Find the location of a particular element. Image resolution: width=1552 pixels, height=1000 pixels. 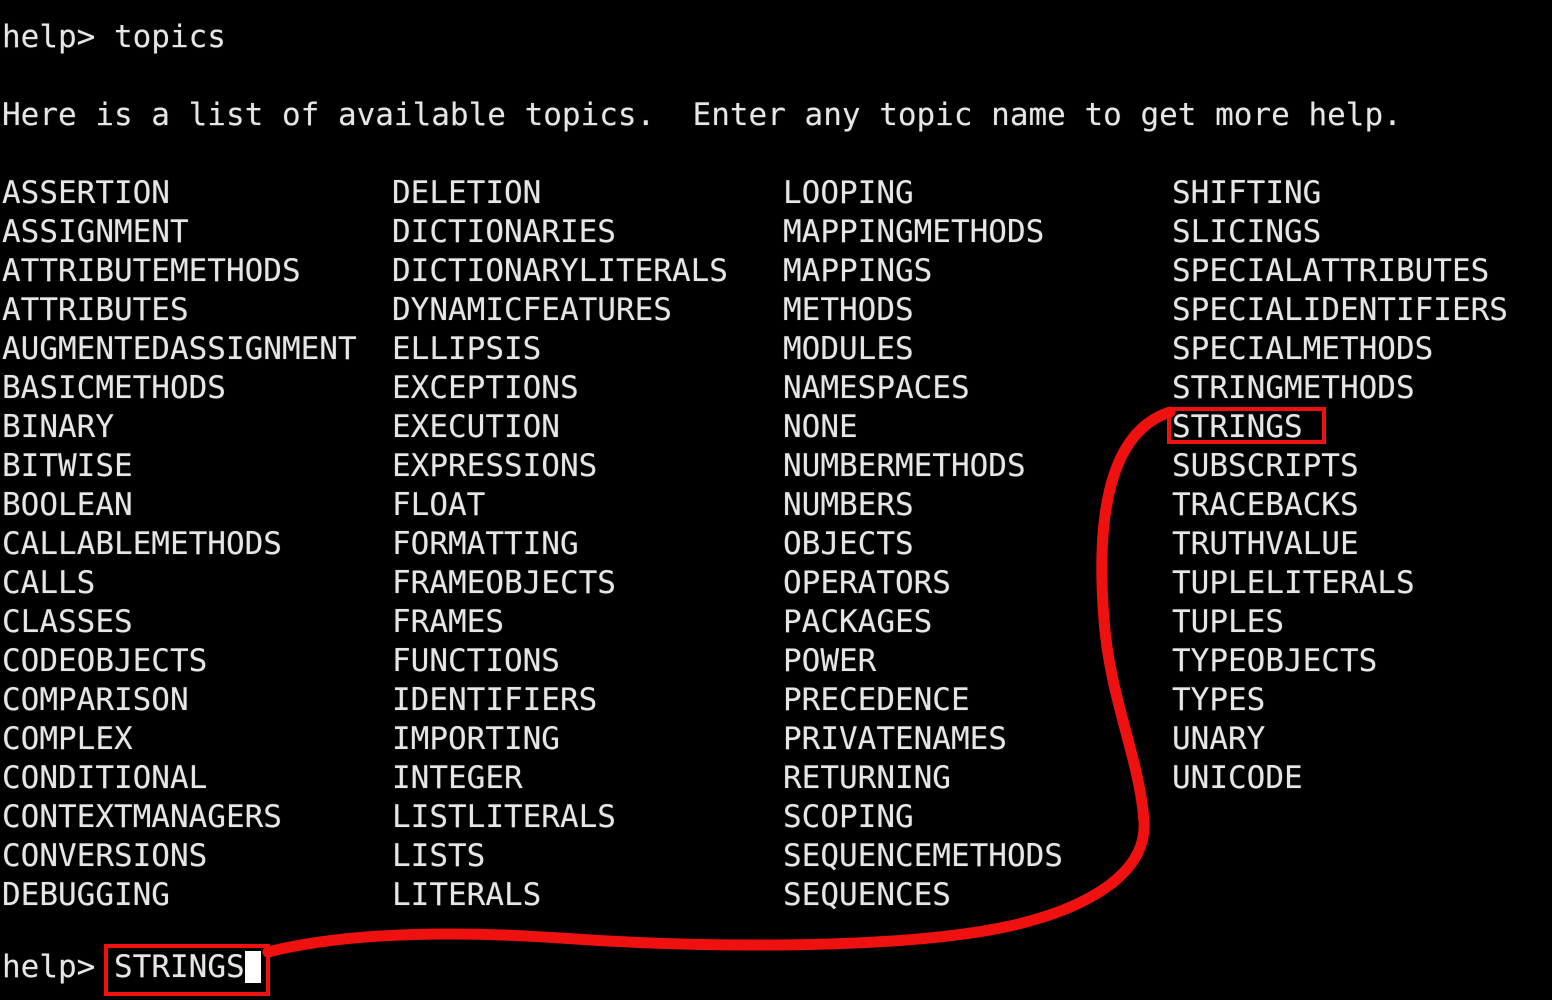

topic-item: TRUTHVALUE is located at coordinates (1340, 544).